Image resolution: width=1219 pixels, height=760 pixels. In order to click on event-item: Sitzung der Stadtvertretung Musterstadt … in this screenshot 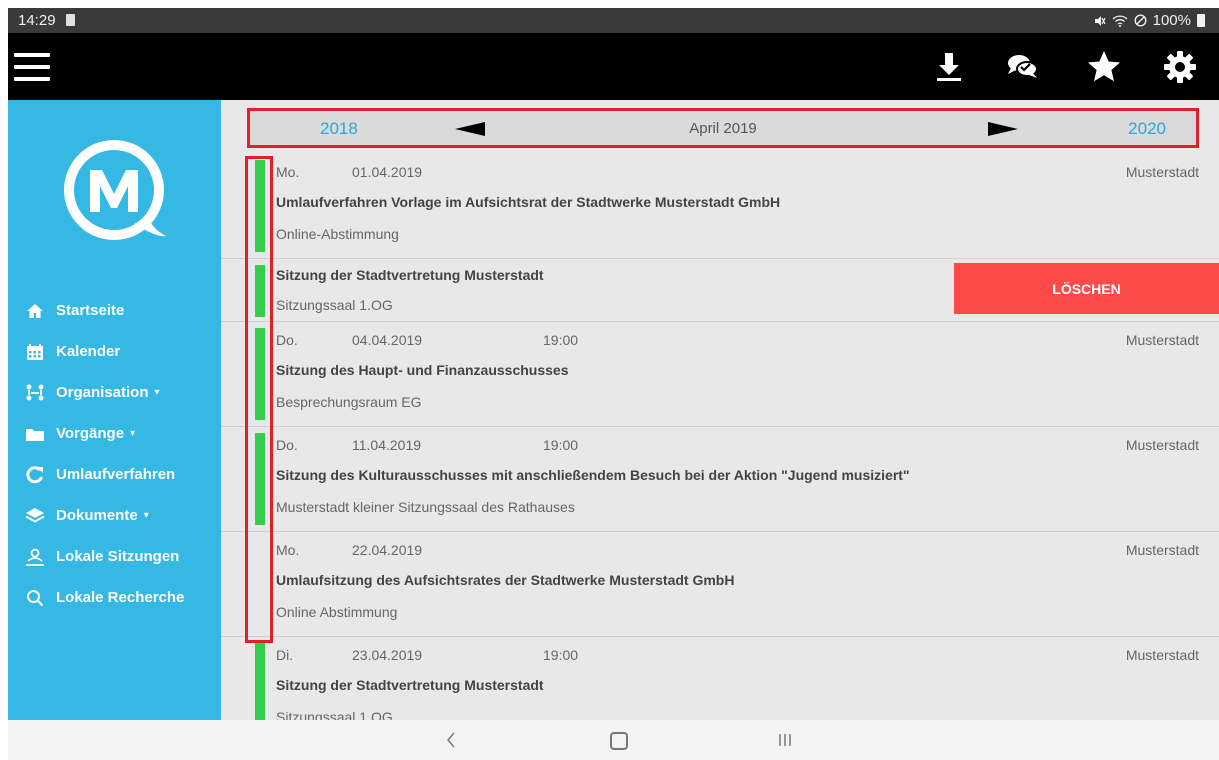, I will do `click(720, 290)`.